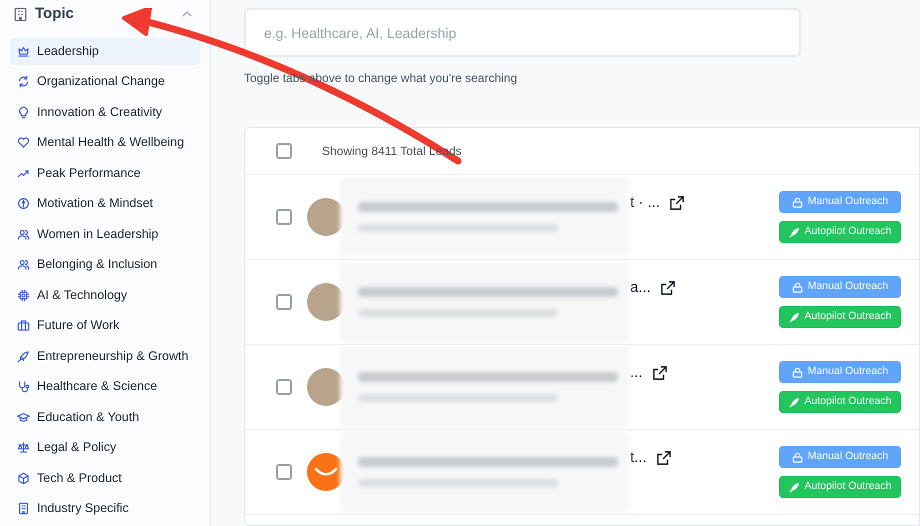 The height and width of the screenshot is (526, 920). I want to click on chip-icon, so click(23, 295).